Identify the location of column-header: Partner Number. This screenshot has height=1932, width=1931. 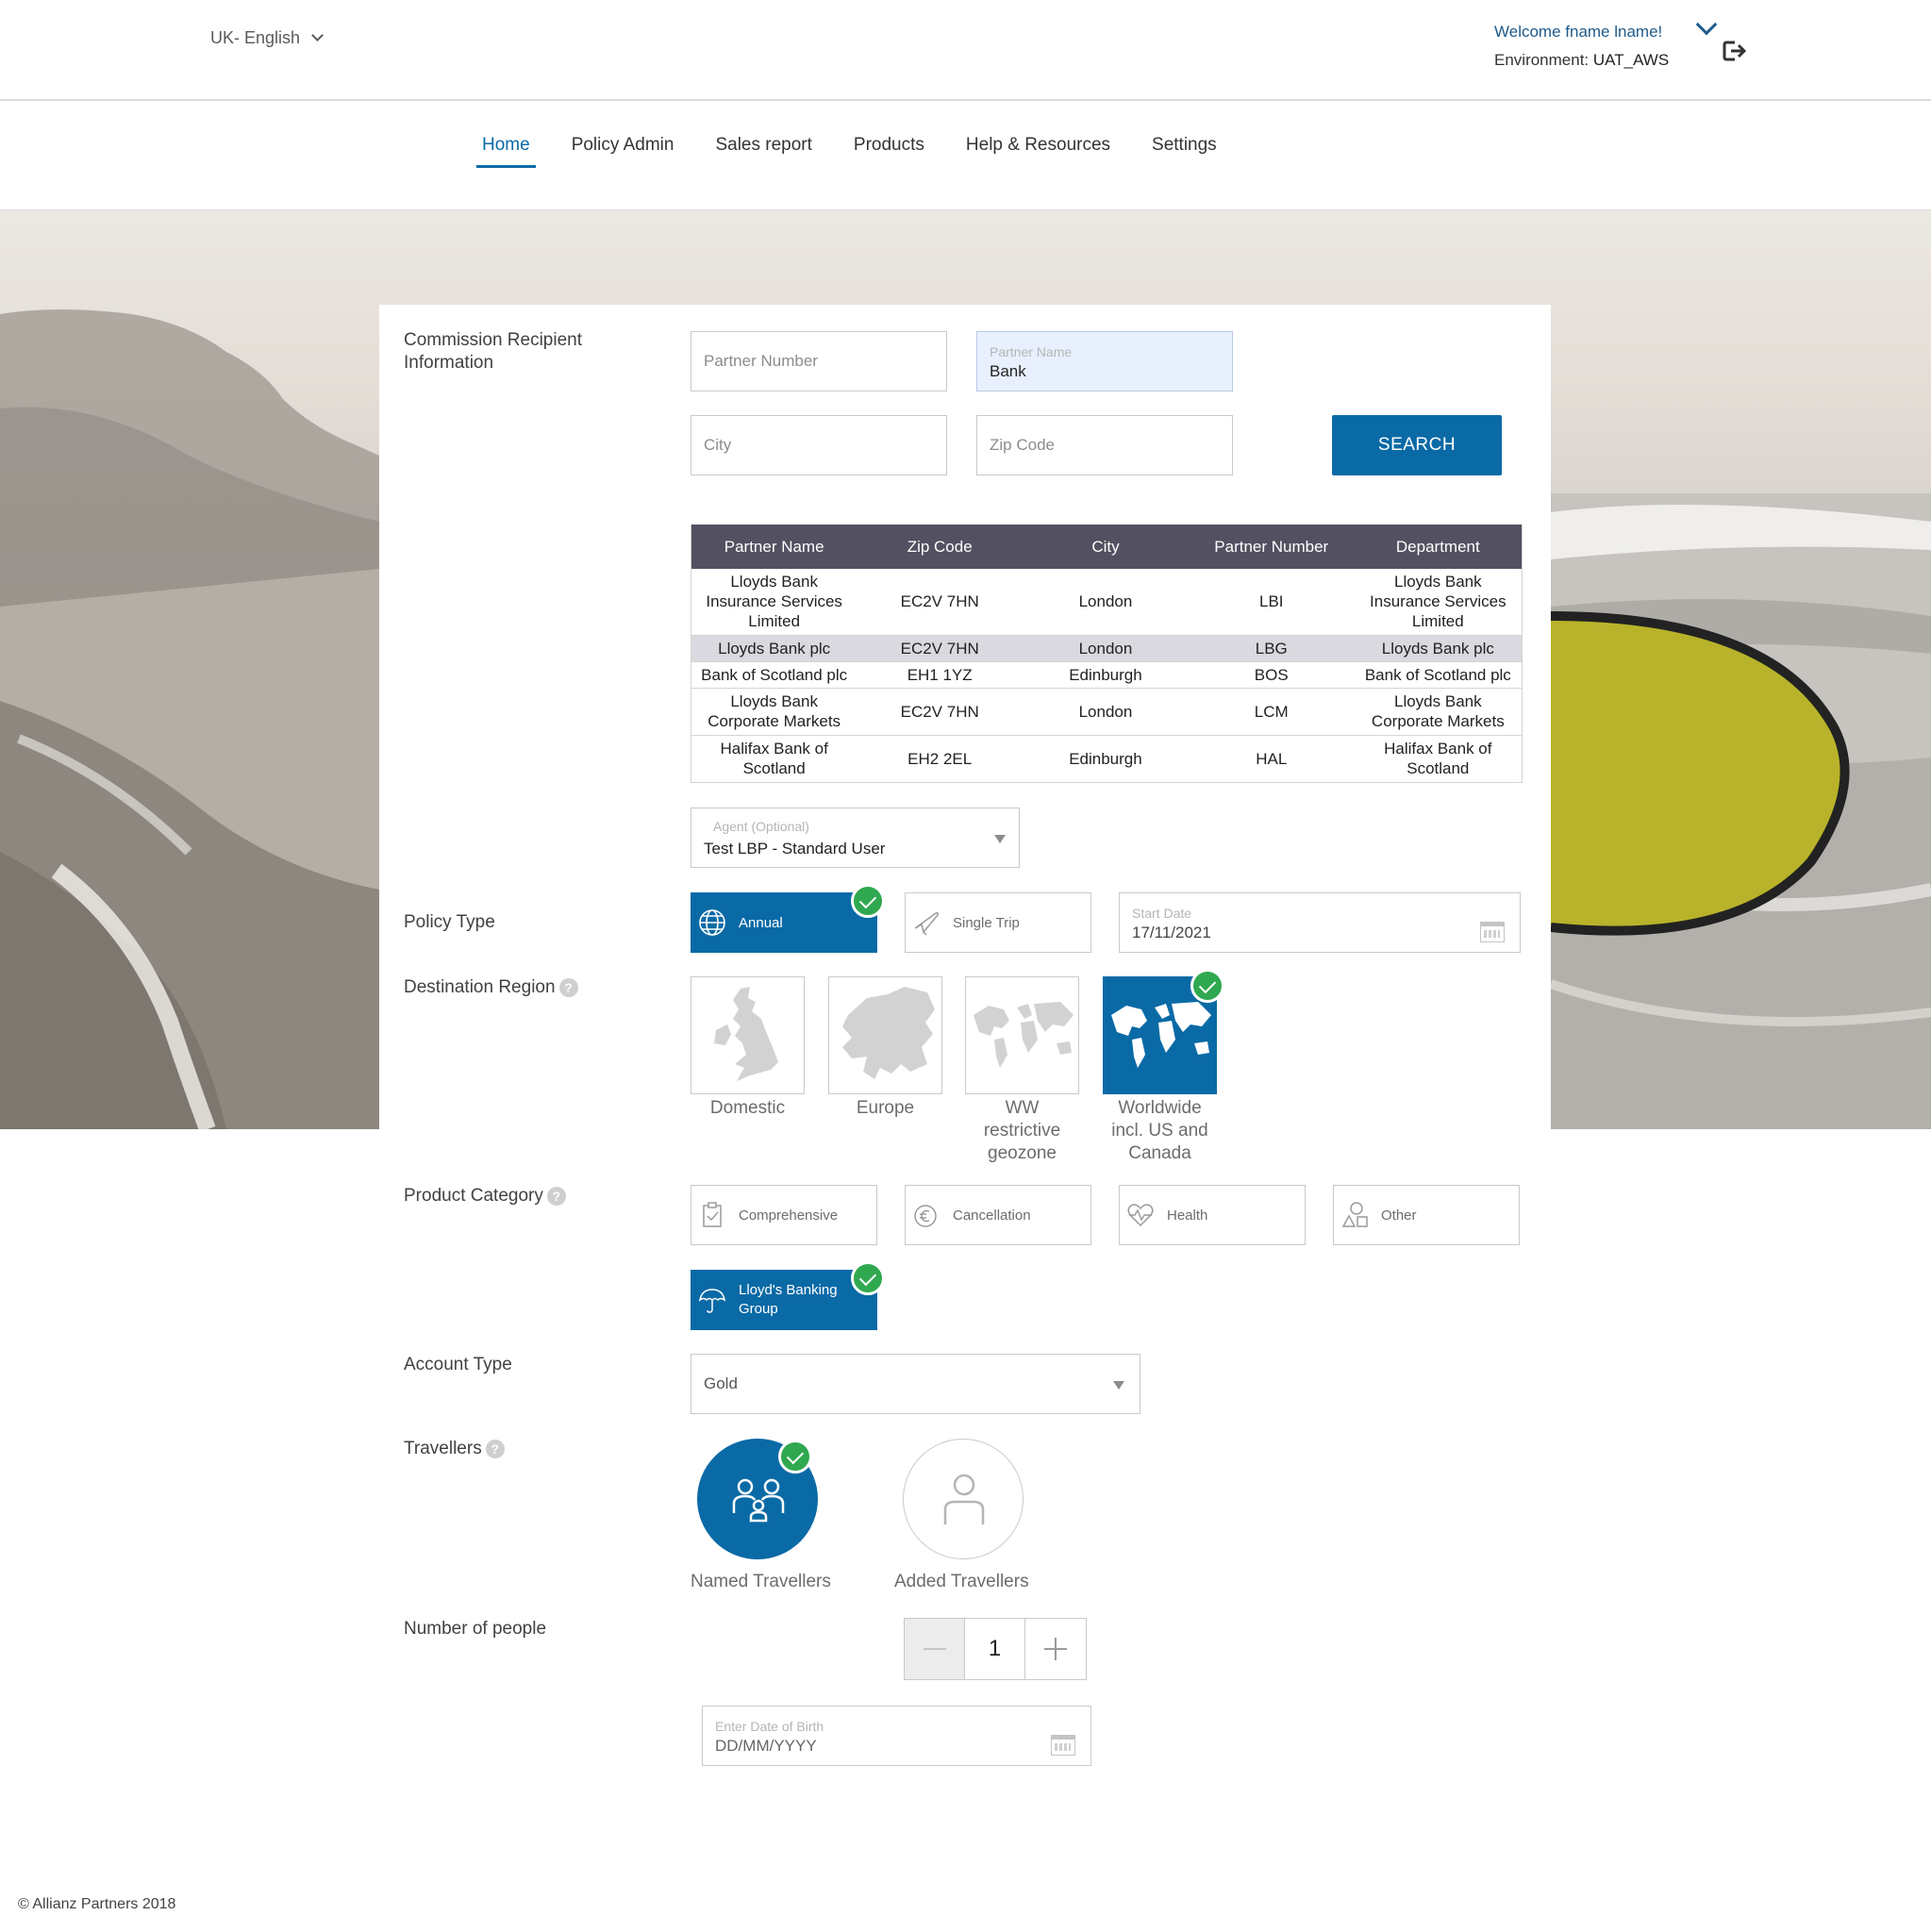
(1271, 547).